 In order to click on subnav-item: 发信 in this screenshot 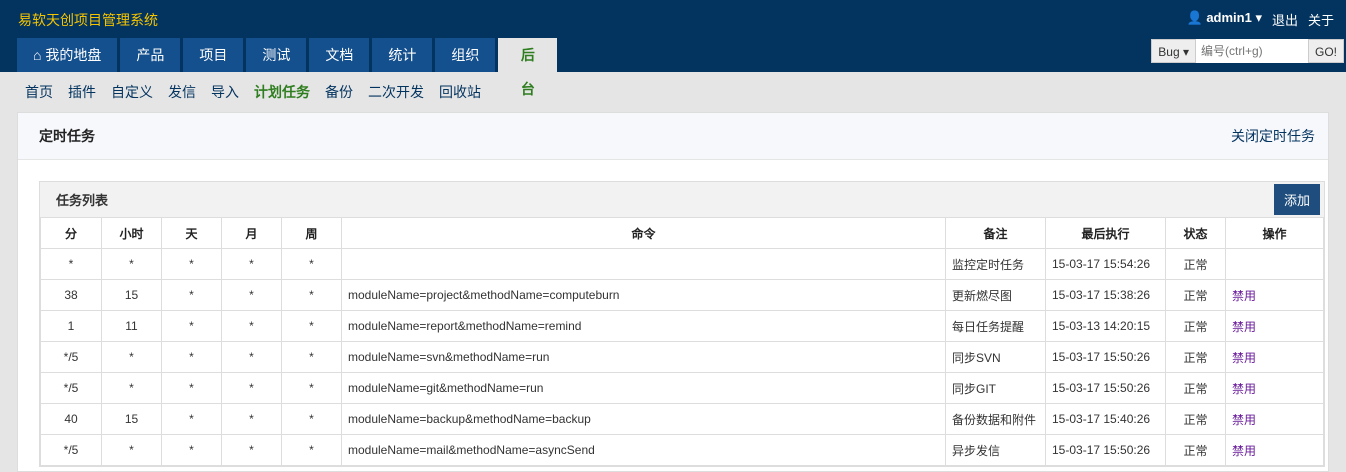, I will do `click(182, 92)`.